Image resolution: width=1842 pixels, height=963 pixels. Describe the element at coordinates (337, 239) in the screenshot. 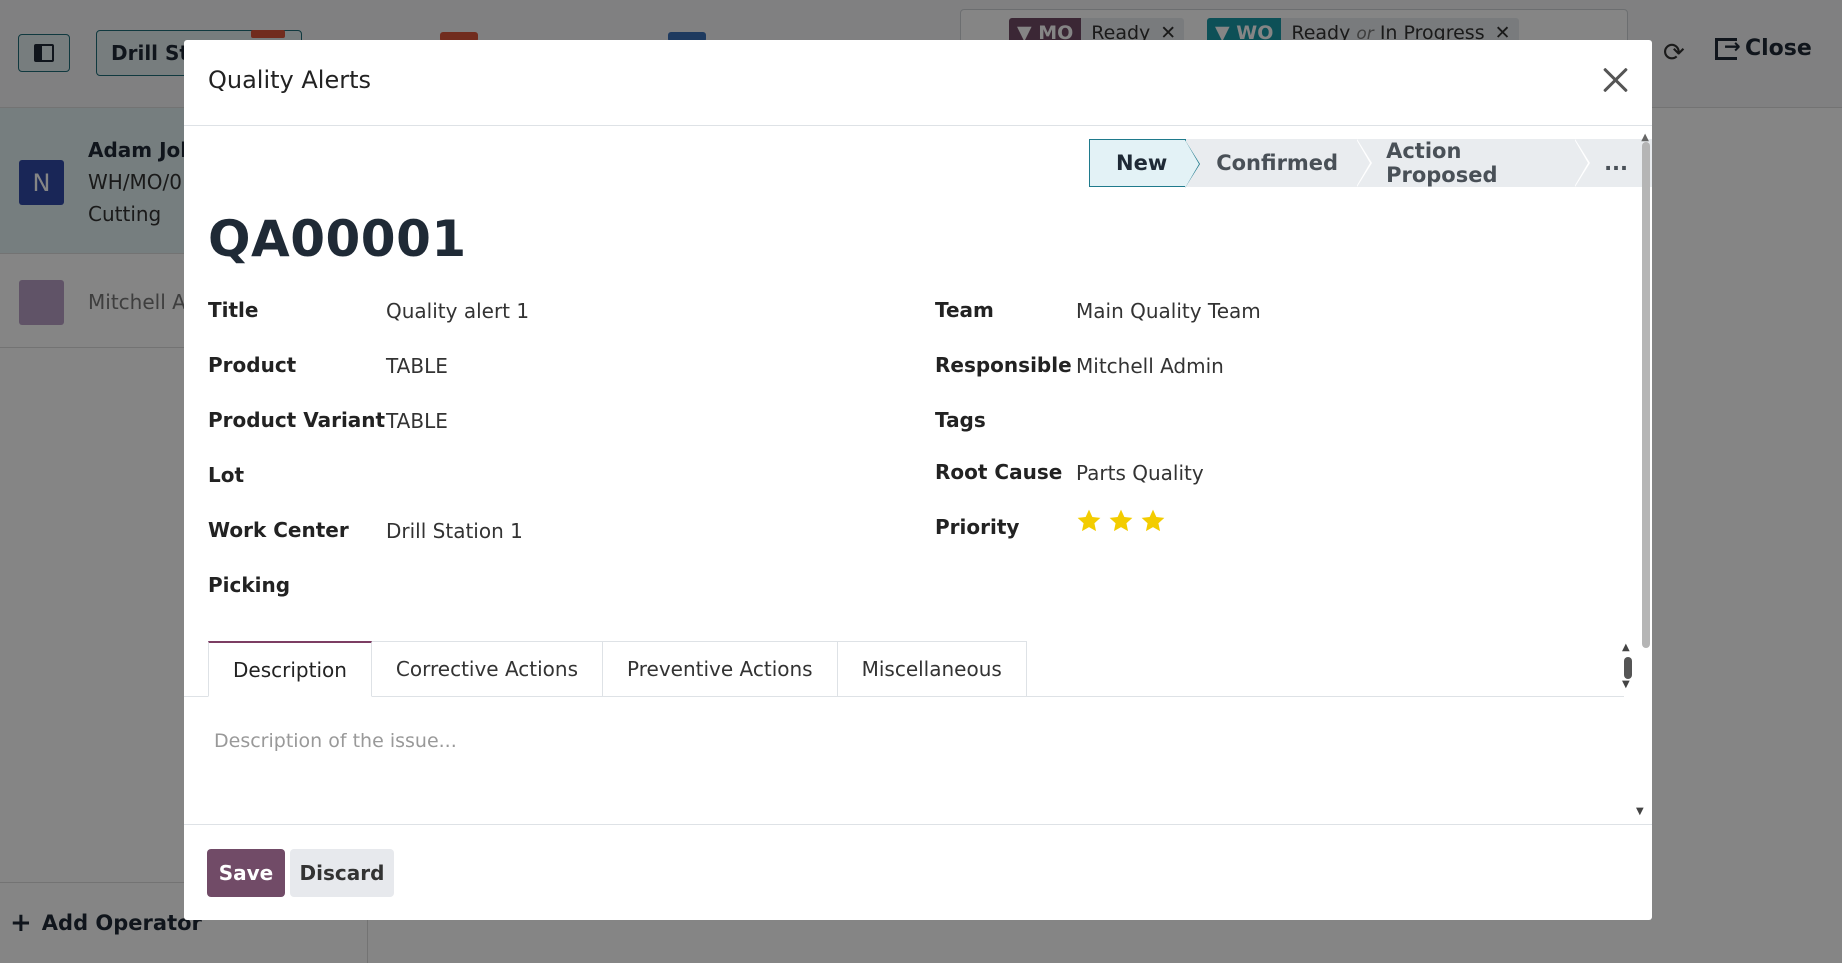

I see `record-name: QA00001` at that location.